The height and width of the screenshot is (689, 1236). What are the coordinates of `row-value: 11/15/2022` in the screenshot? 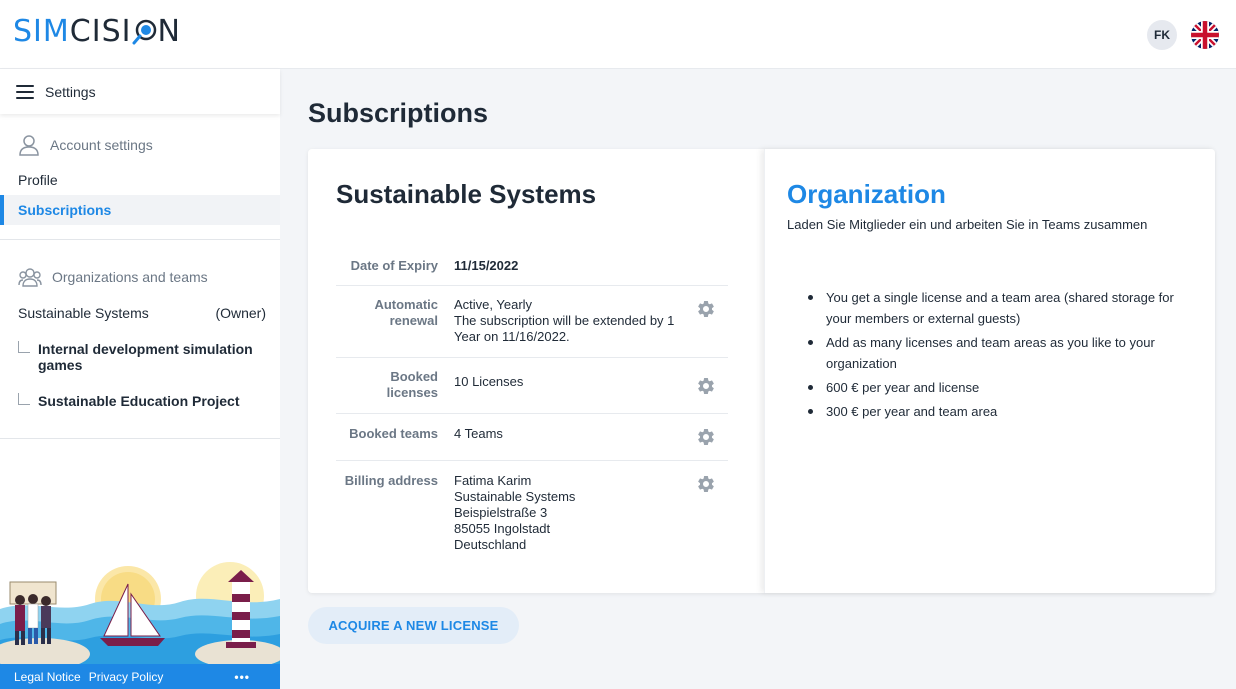 It's located at (486, 265).